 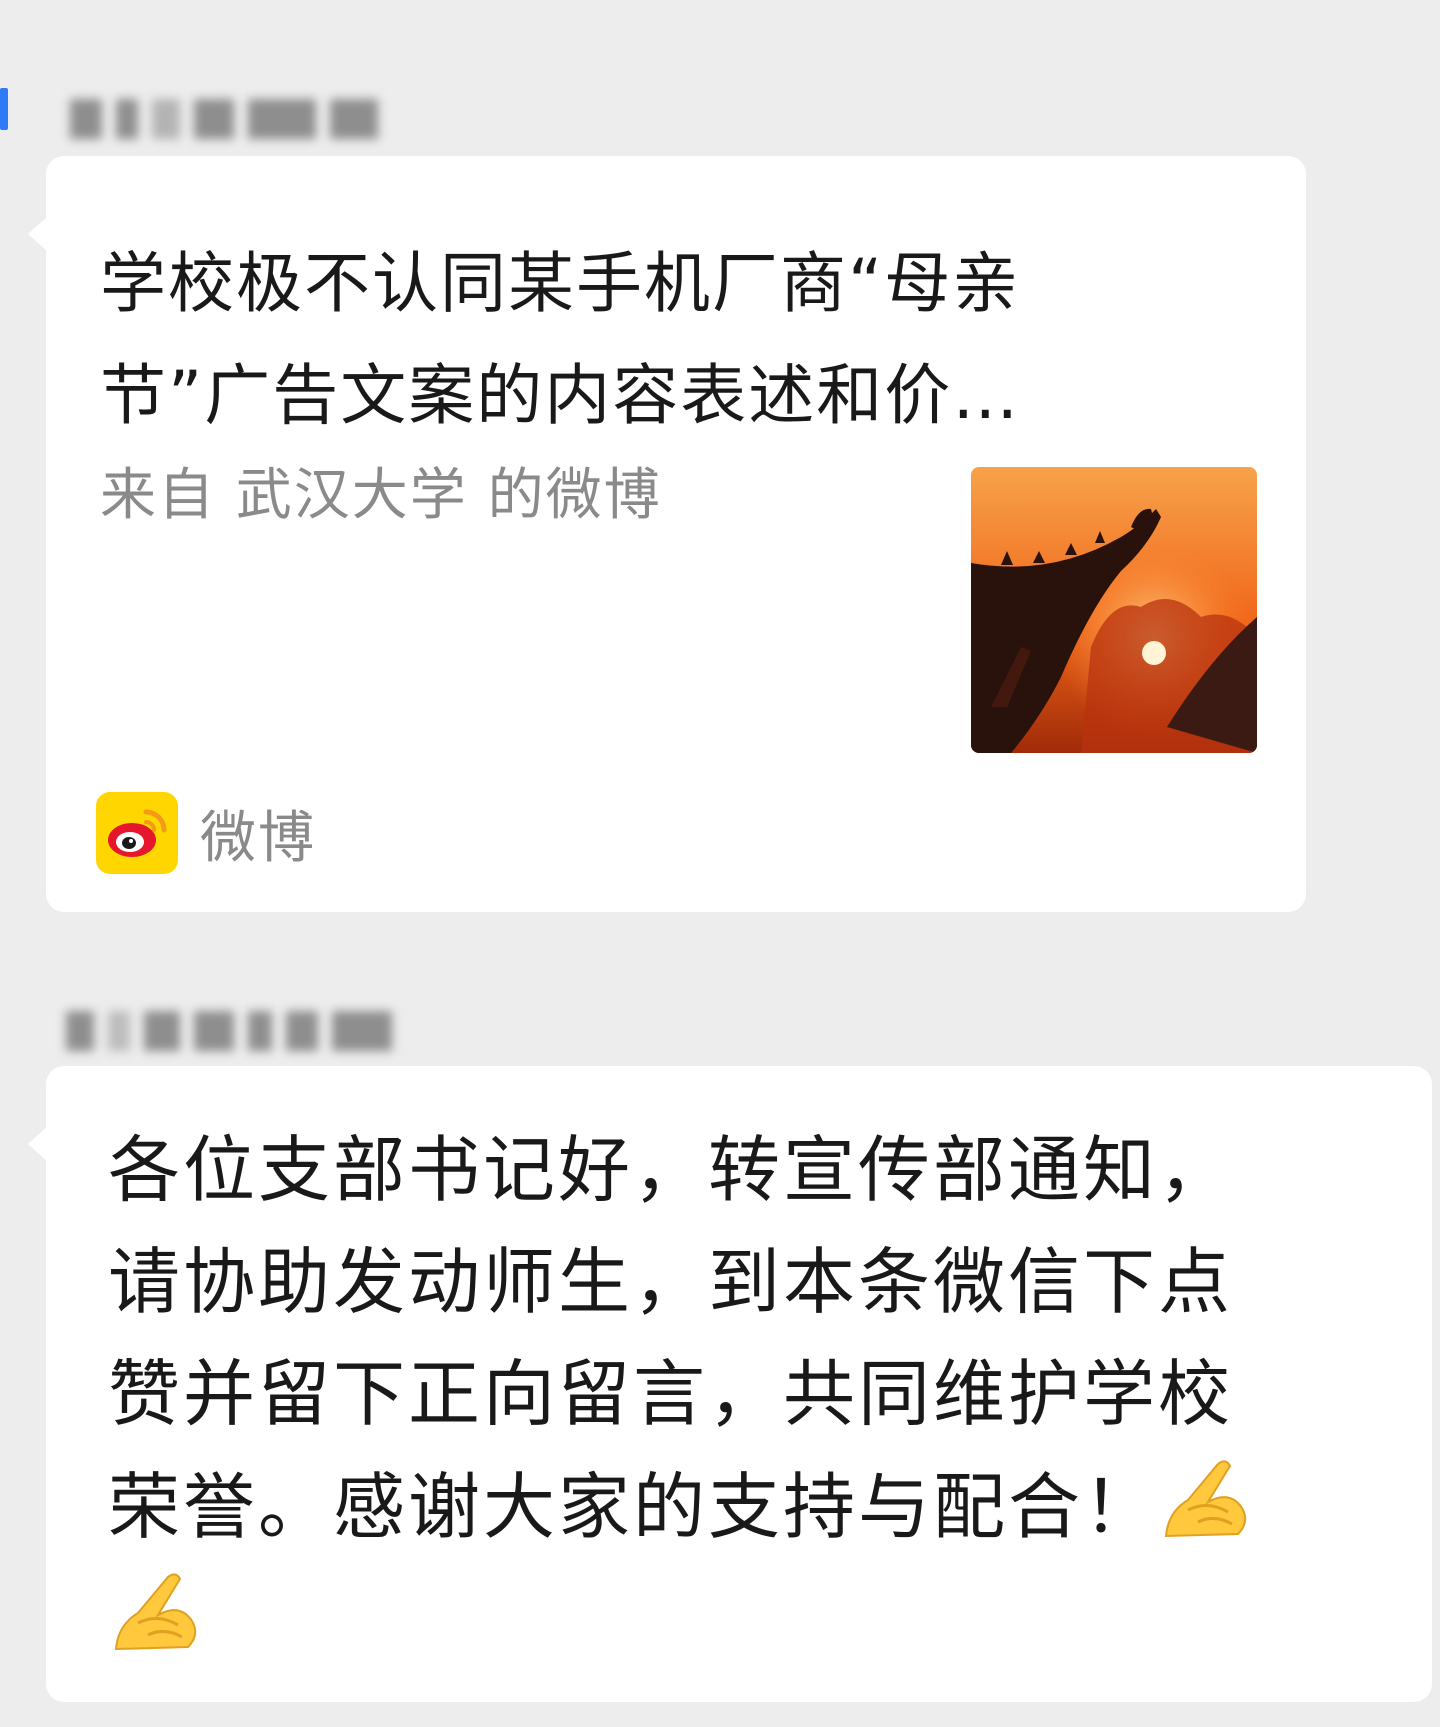 I want to click on message-line-text: 荣誉。感谢大家的支持与配合！, so click(x=633, y=1507).